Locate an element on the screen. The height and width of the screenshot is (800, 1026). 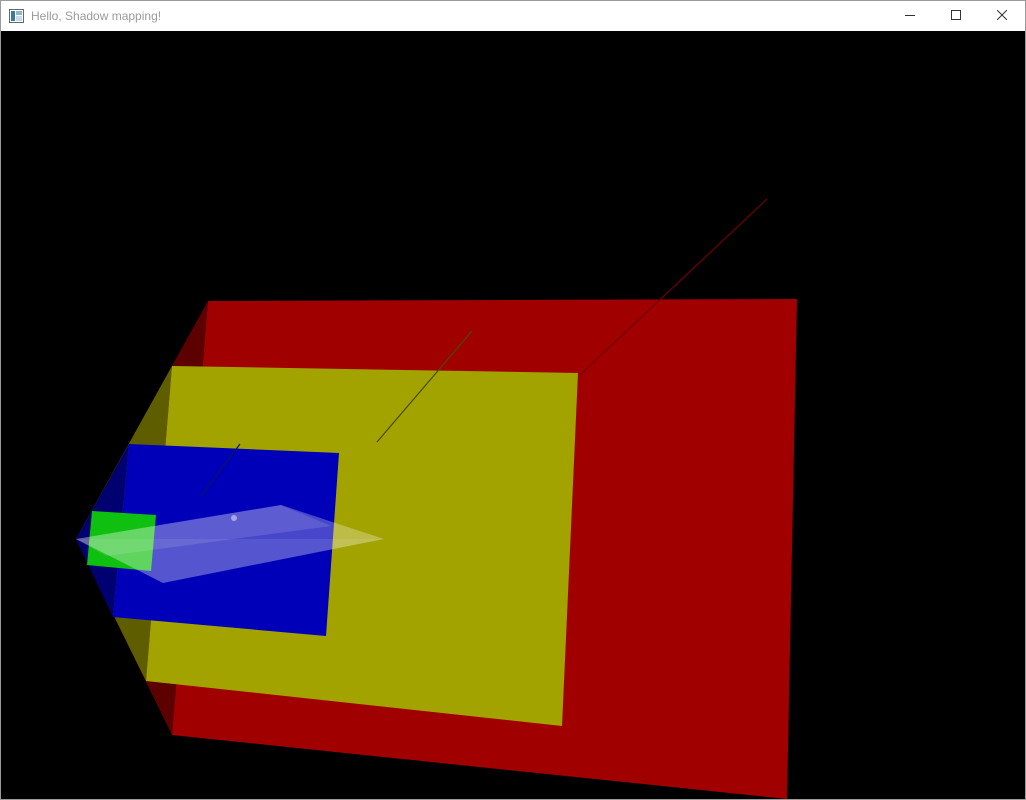
close-icon is located at coordinates (1002, 16).